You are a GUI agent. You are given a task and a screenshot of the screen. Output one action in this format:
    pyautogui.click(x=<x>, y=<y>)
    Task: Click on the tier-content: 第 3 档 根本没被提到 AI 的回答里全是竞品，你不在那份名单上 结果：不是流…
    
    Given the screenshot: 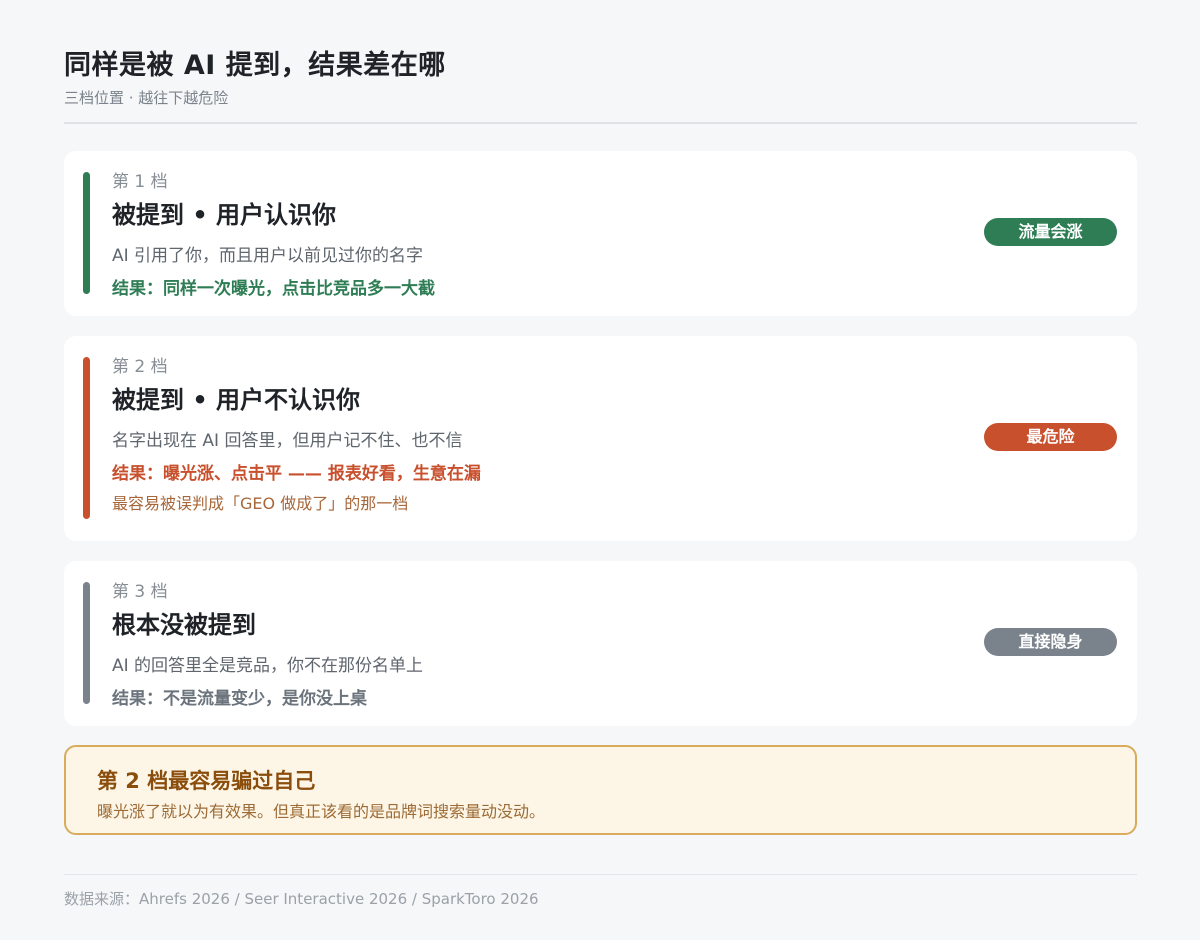 What is the action you would take?
    pyautogui.click(x=524, y=645)
    